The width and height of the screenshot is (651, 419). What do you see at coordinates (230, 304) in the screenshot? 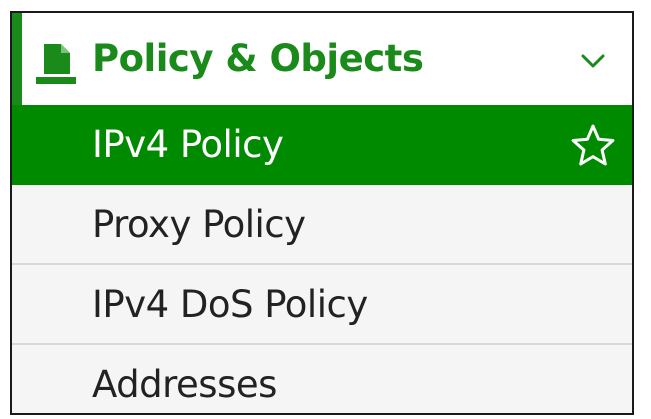
I see `menu-item-label: IPv4 DoS Policy` at bounding box center [230, 304].